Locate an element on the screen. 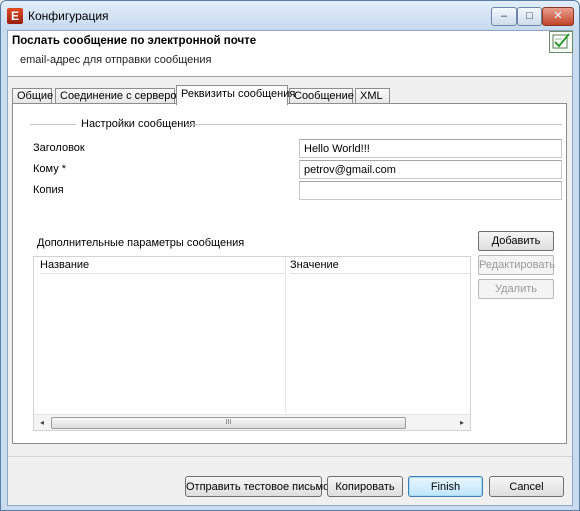  footer-divider is located at coordinates (290, 456).